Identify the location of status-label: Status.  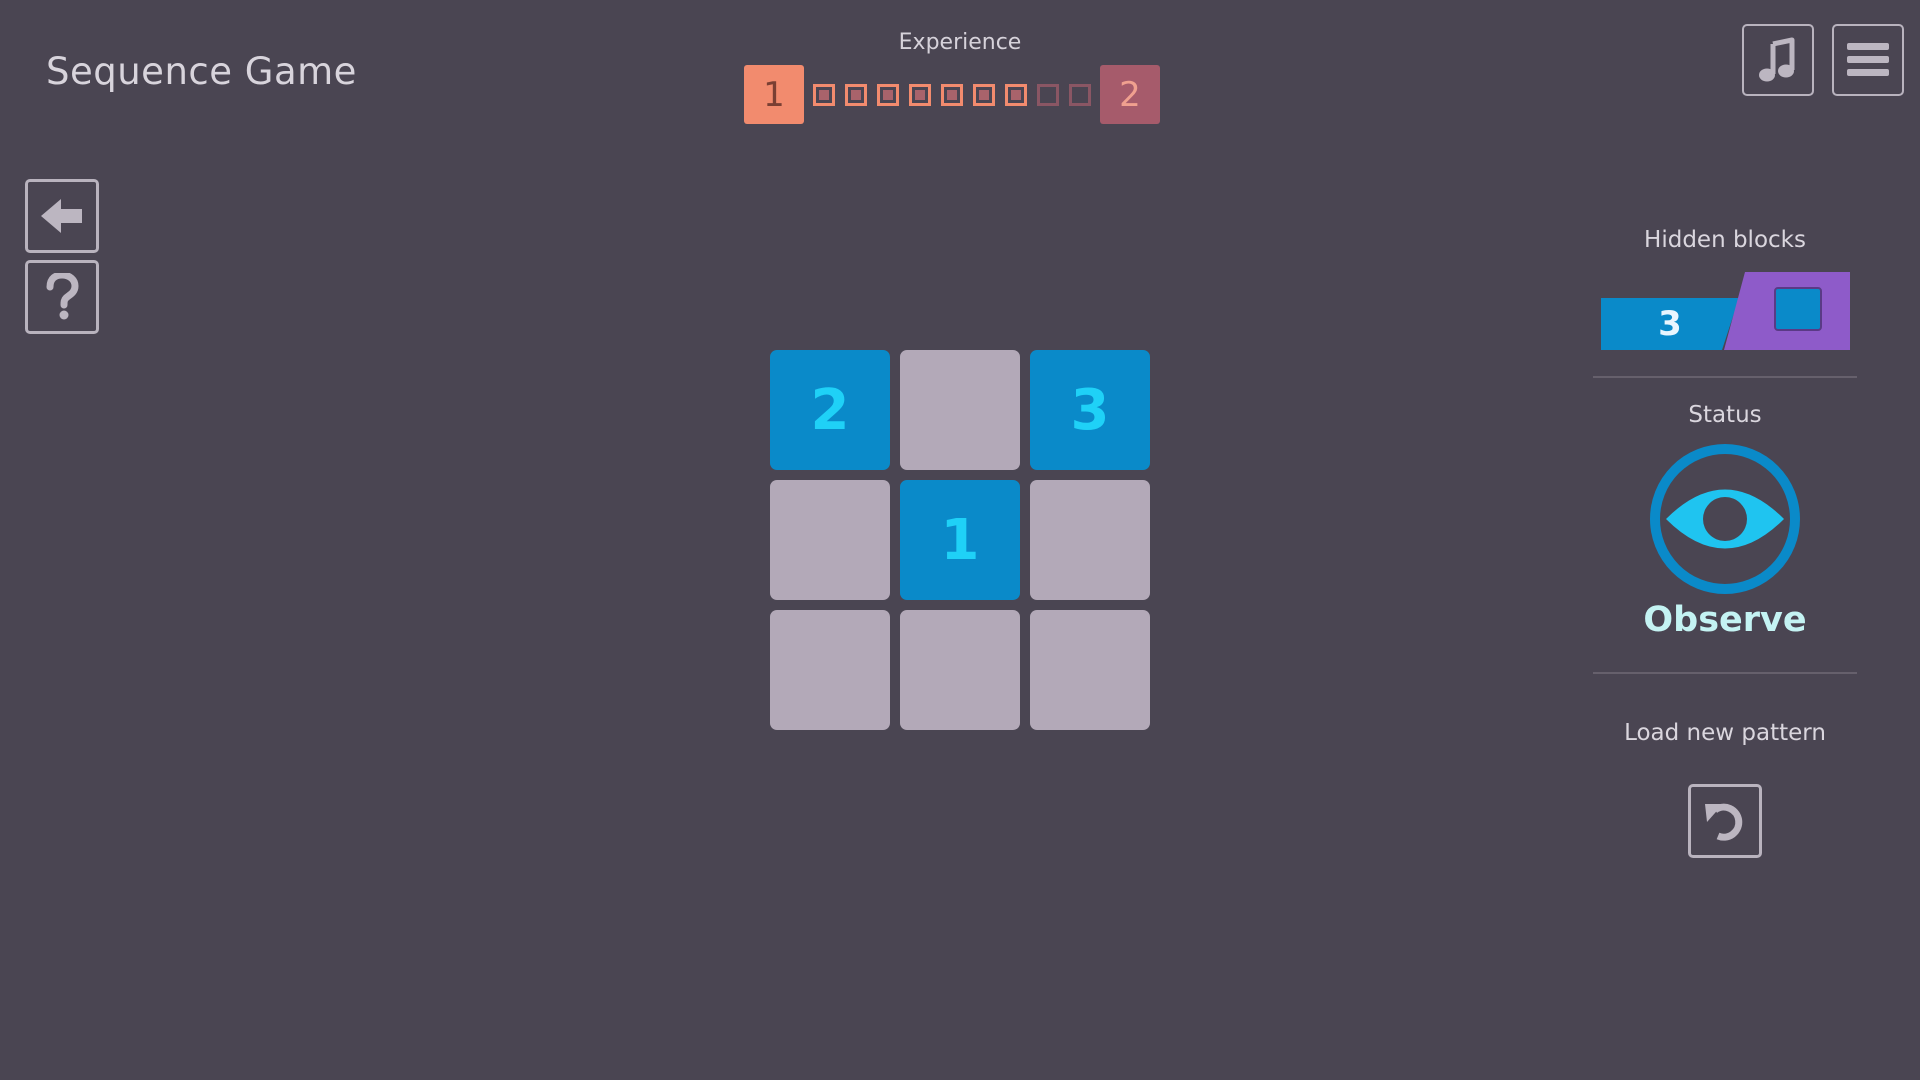
(1725, 415).